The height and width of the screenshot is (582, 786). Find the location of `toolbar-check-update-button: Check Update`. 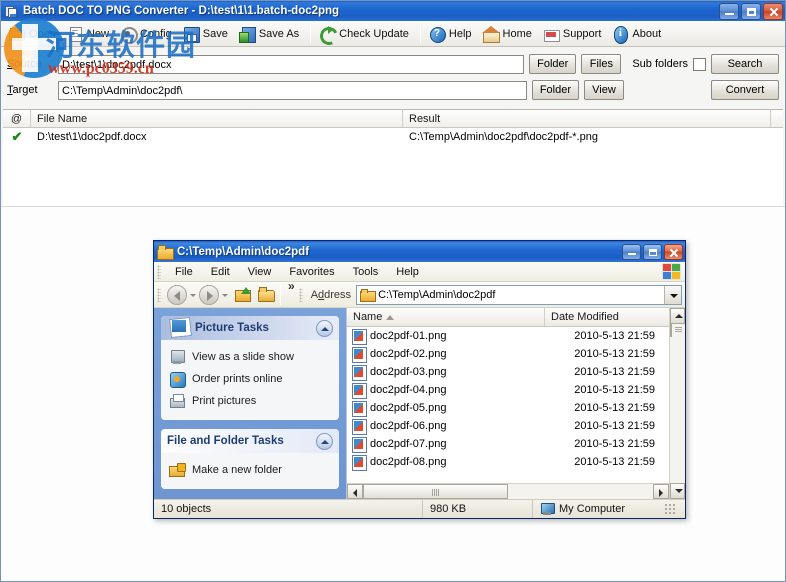

toolbar-check-update-button: Check Update is located at coordinates (365, 34).